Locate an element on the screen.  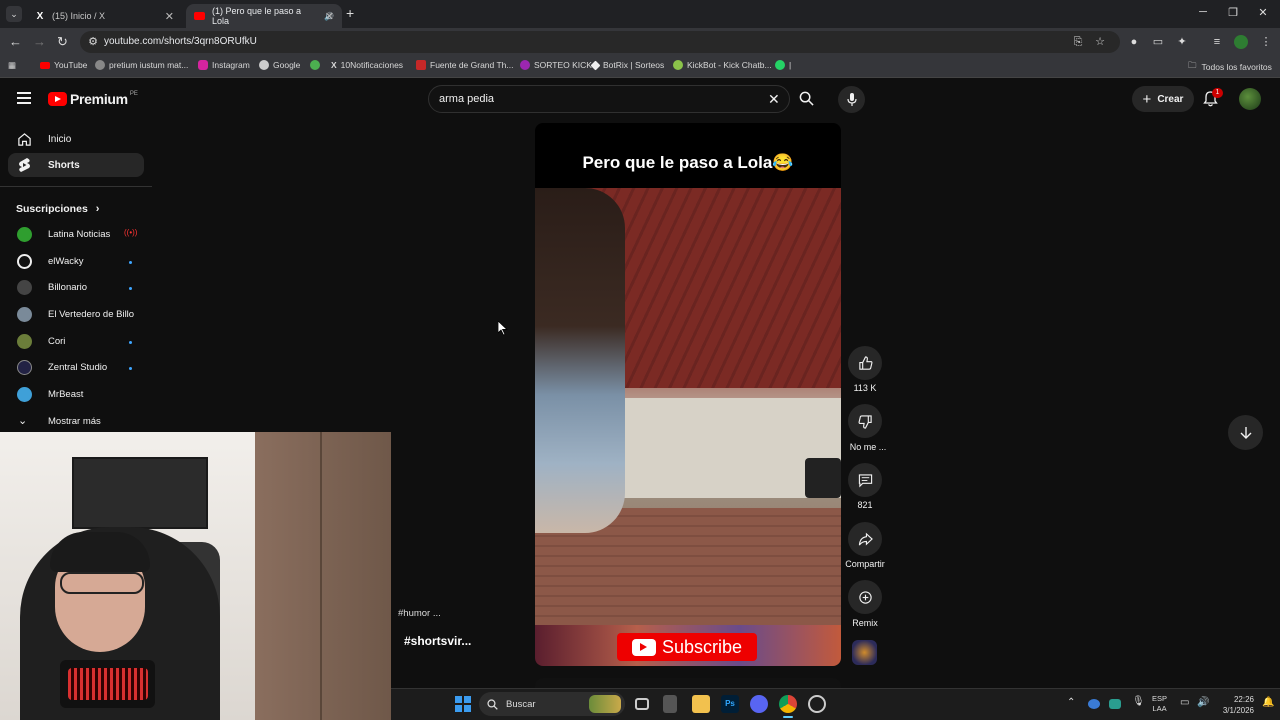
photoshop-icon: Ps is located at coordinates (730, 704).